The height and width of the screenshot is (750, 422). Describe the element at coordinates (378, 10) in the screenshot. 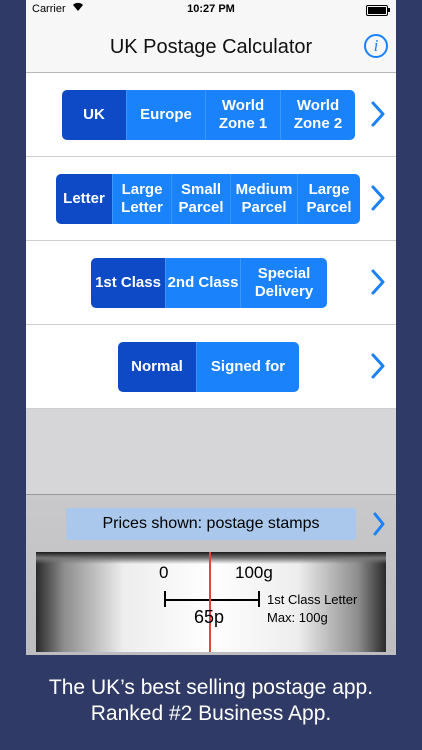

I see `battery-icon` at that location.